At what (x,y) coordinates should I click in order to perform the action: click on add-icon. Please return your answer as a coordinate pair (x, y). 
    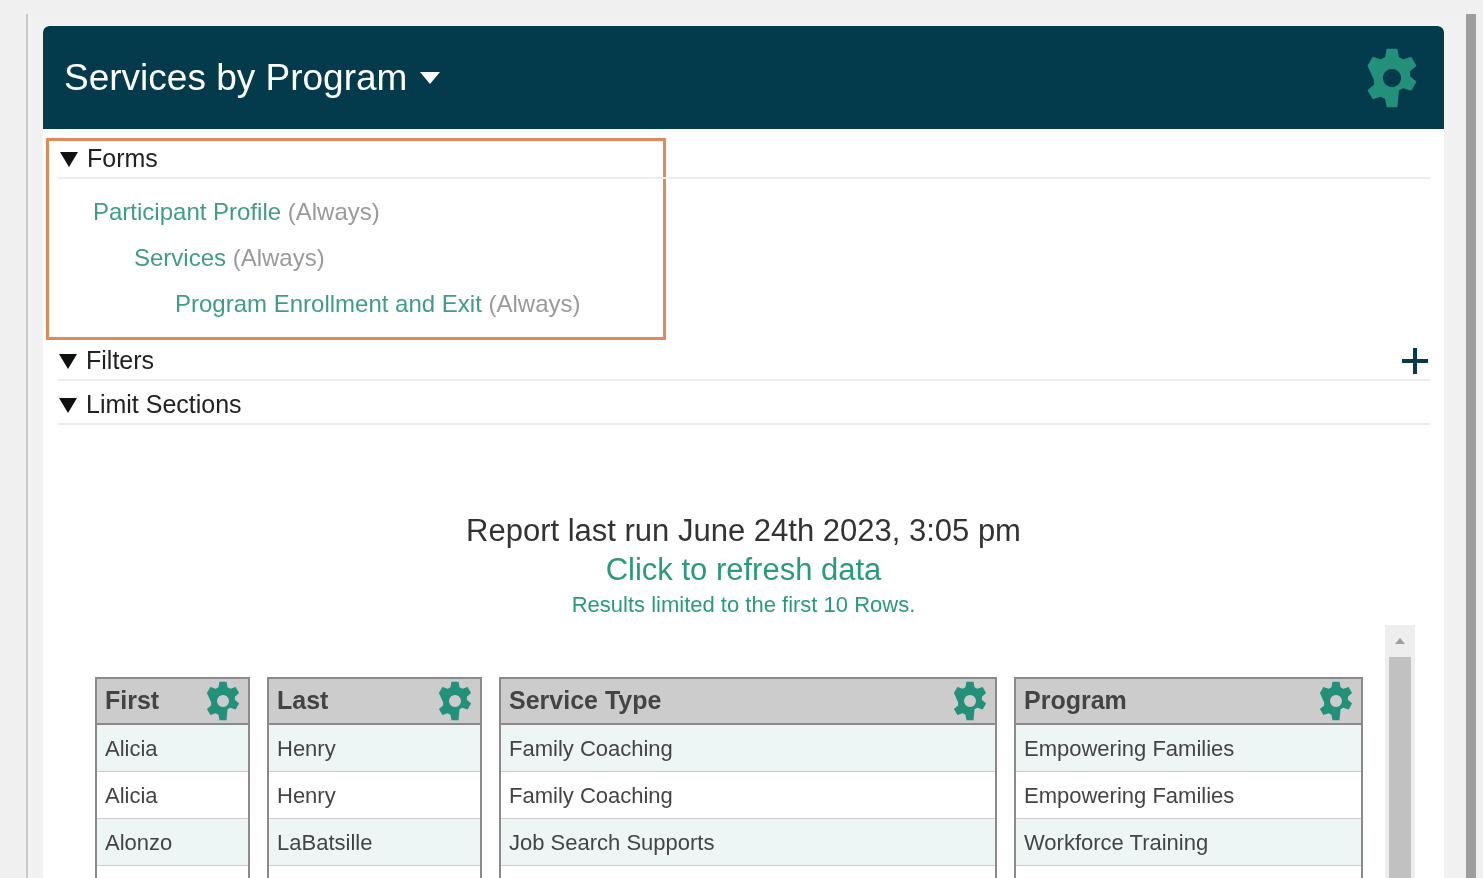
    Looking at the image, I should click on (1415, 361).